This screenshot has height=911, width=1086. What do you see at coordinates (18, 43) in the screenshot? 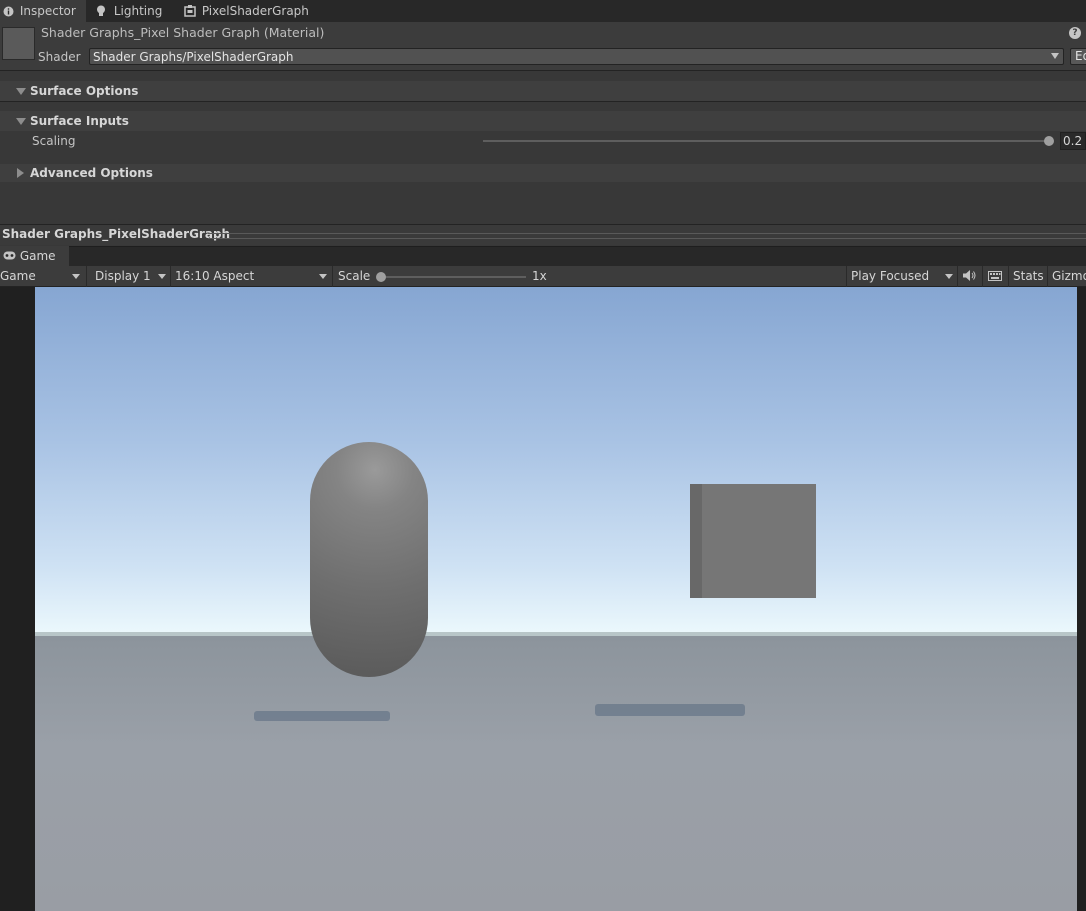
I see `material-preview-swatch` at bounding box center [18, 43].